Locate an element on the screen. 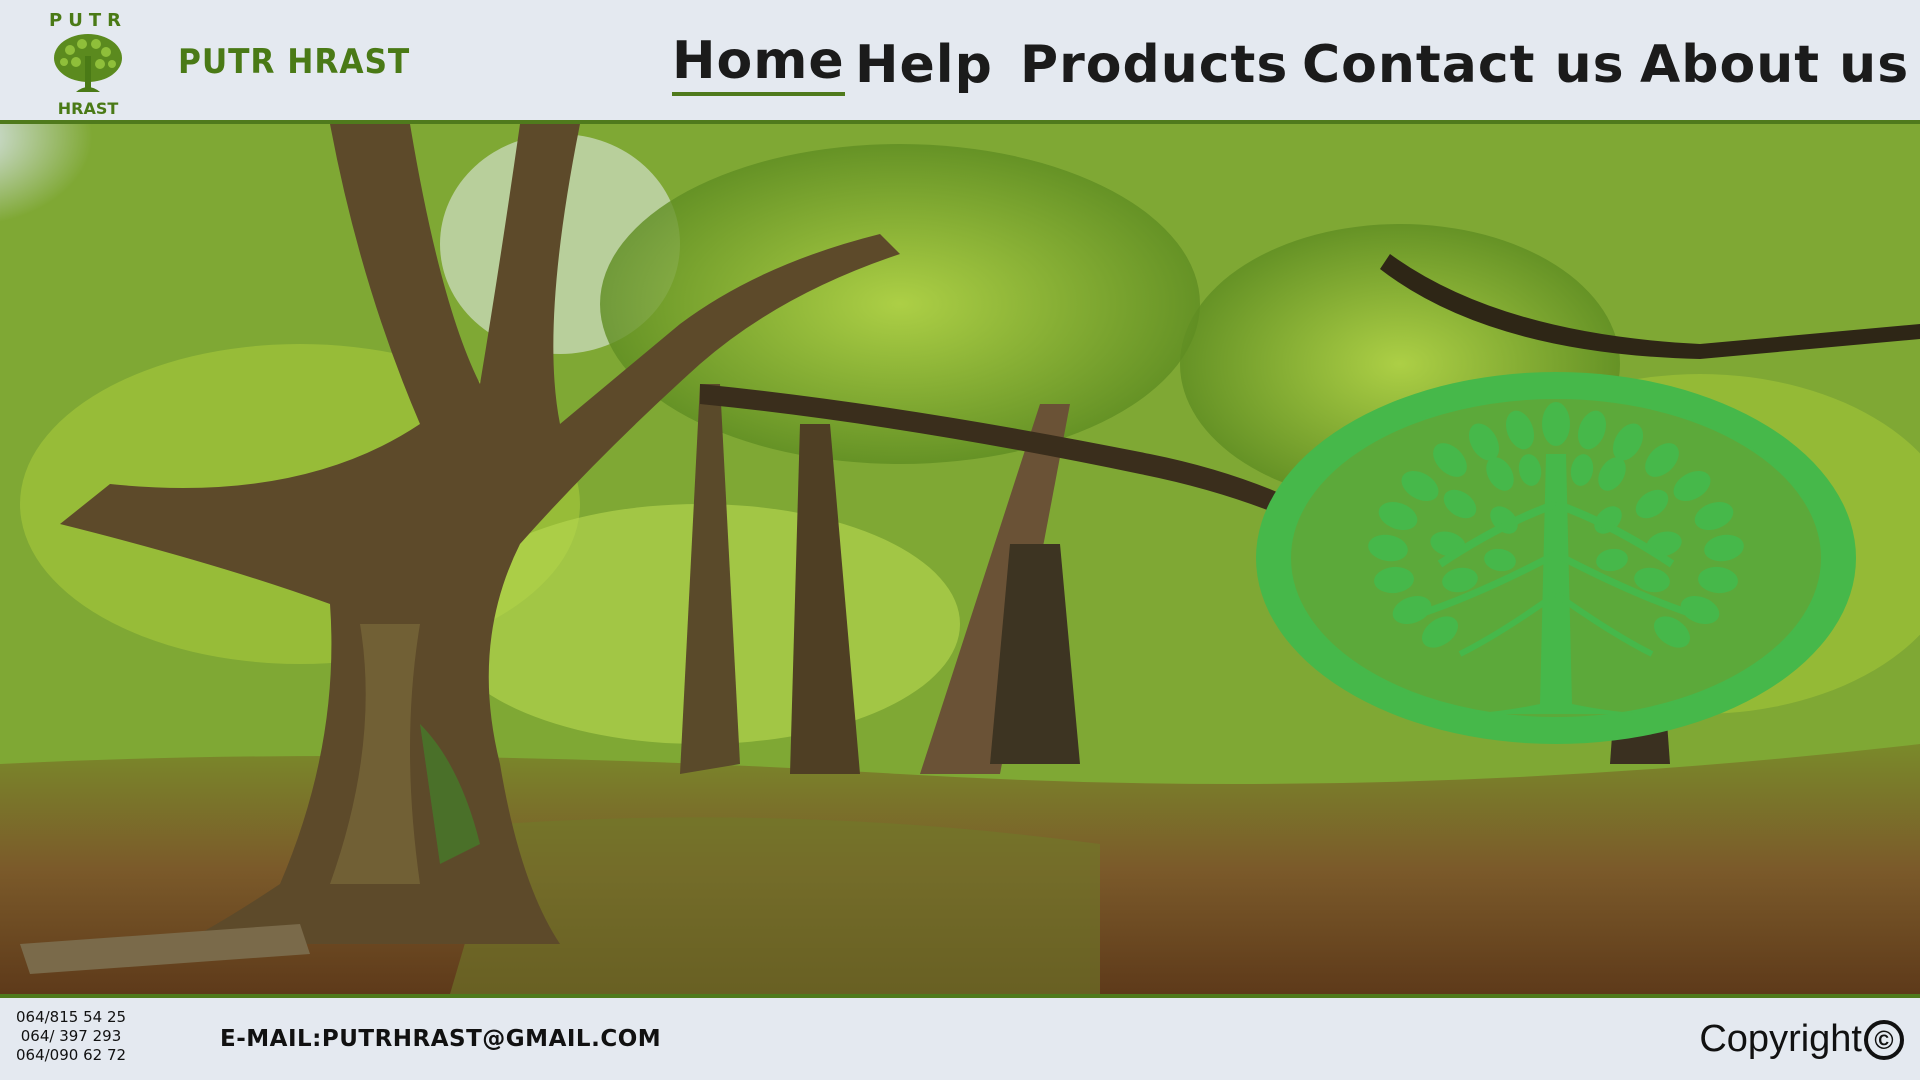  nav-help: Help is located at coordinates (924, 65).